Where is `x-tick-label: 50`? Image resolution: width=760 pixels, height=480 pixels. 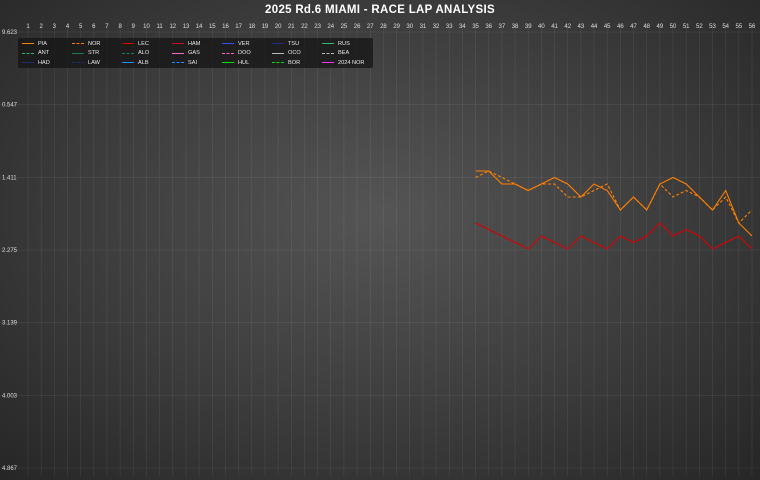
x-tick-label: 50 is located at coordinates (673, 27).